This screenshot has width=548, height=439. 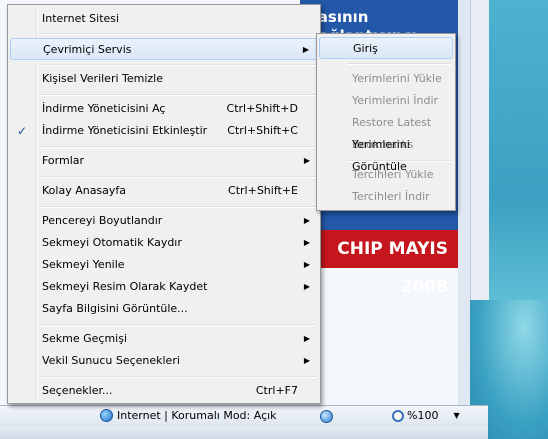 What do you see at coordinates (103, 78) in the screenshot?
I see `menu-item-label: Kişisel Verileri Temizle` at bounding box center [103, 78].